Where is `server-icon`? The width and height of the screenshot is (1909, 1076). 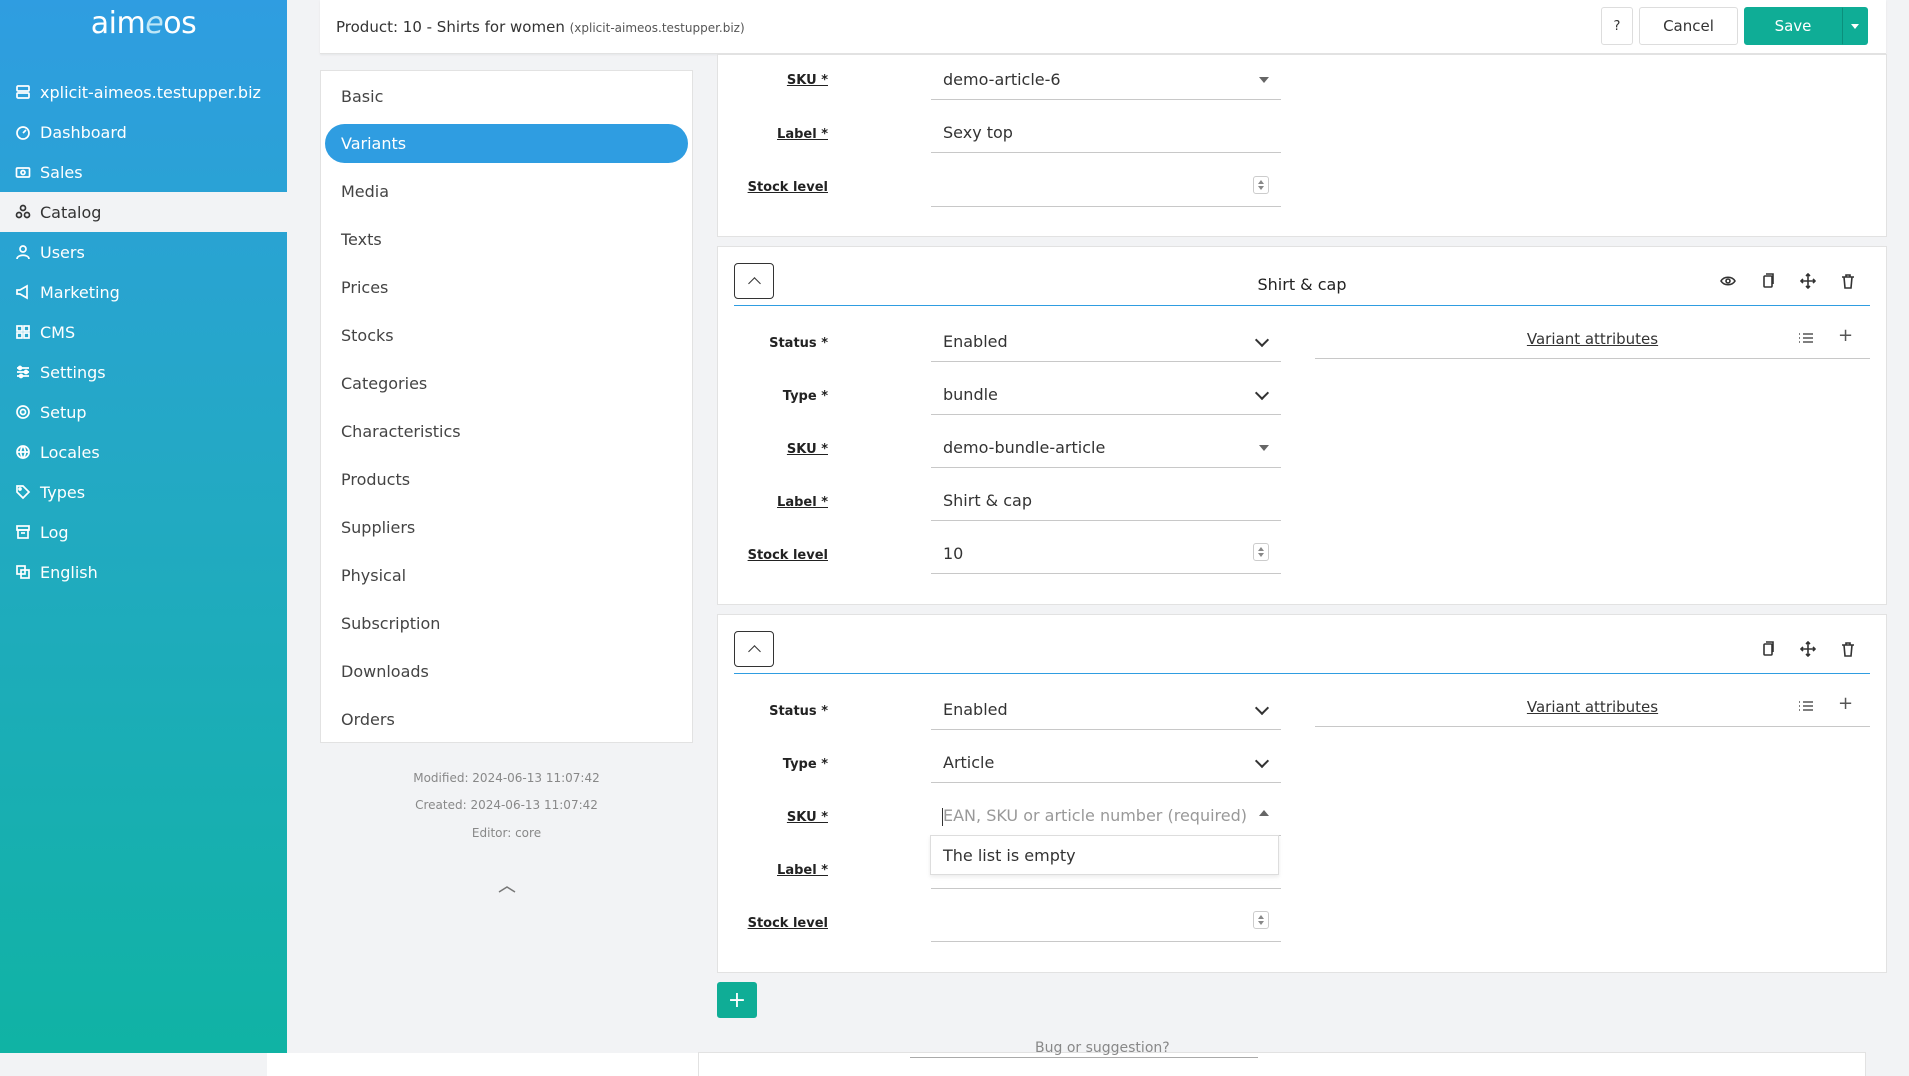
server-icon is located at coordinates (23, 92).